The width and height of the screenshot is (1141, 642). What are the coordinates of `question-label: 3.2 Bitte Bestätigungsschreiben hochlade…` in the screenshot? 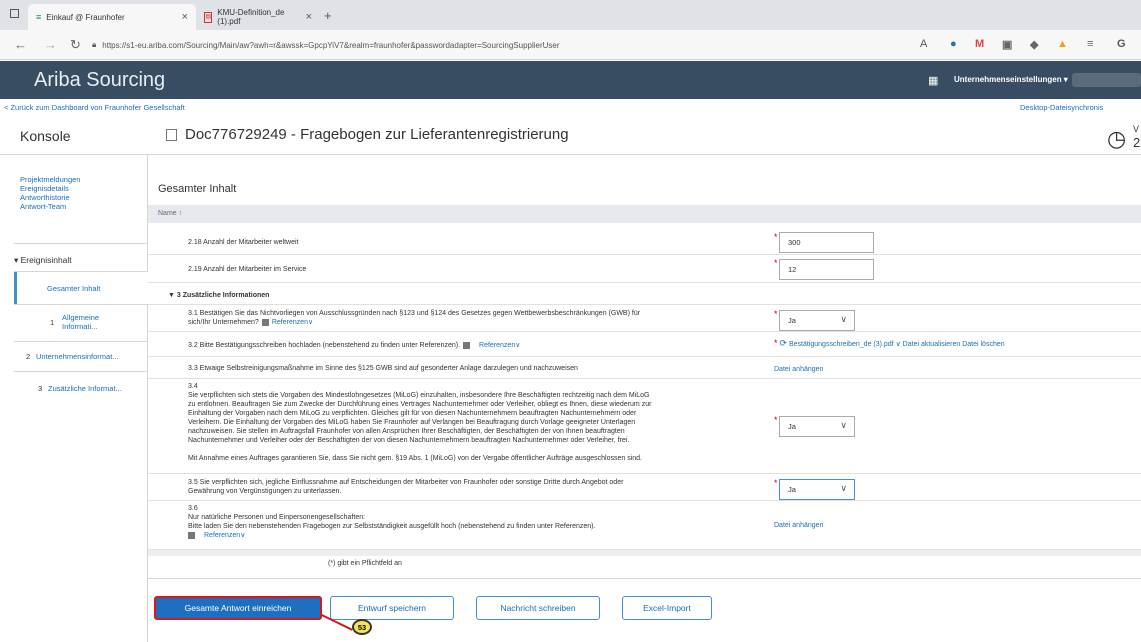 It's located at (354, 345).